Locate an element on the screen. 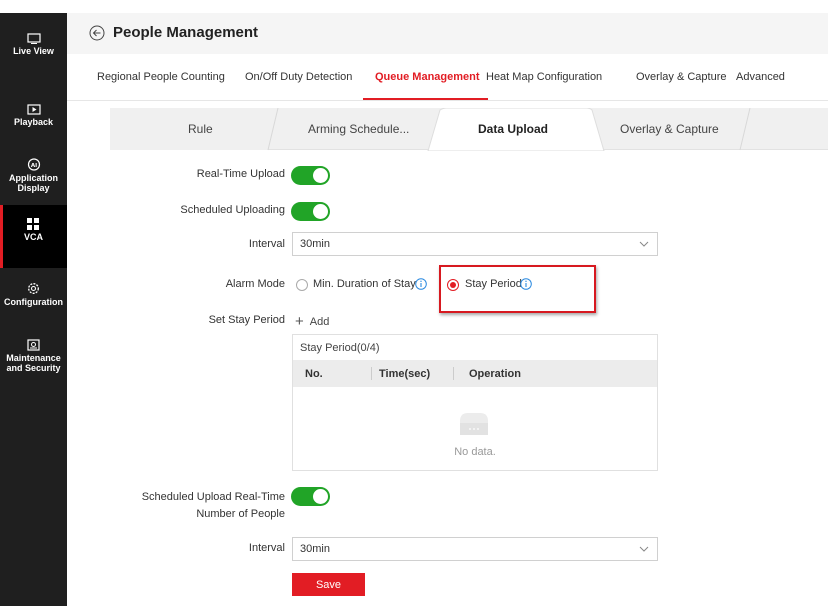 The image size is (828, 606). add-label: Add is located at coordinates (319, 322).